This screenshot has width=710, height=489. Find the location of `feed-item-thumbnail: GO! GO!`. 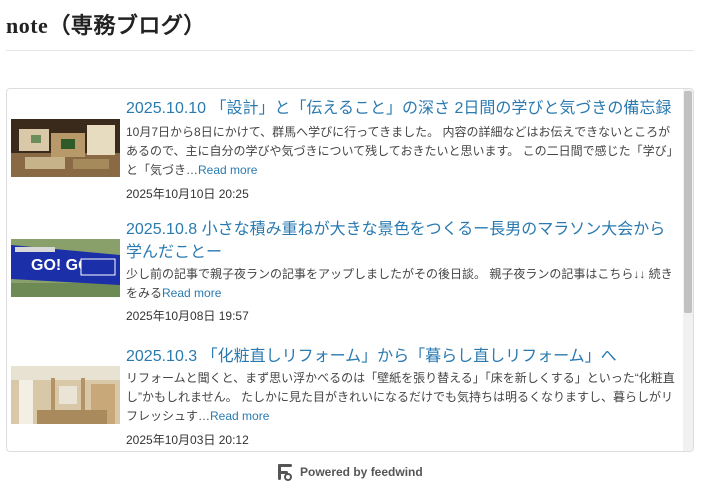

feed-item-thumbnail: GO! GO! is located at coordinates (65, 268).